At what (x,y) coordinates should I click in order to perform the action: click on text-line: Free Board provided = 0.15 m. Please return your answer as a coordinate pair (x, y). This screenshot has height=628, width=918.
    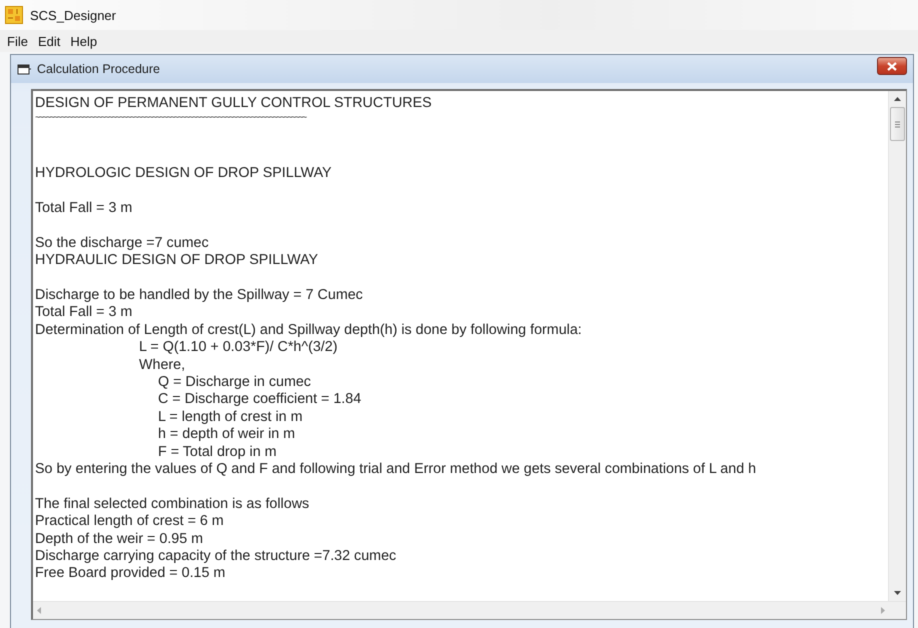
    Looking at the image, I should click on (130, 574).